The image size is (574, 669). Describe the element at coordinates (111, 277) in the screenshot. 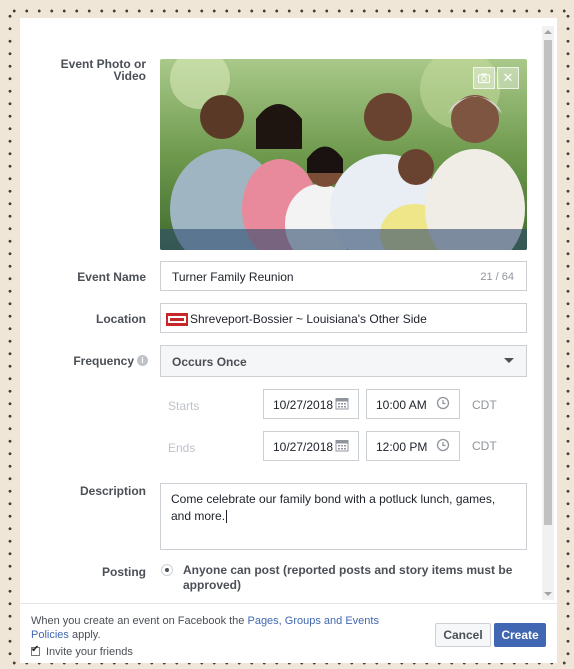

I see `event-name-label: Event Name` at that location.